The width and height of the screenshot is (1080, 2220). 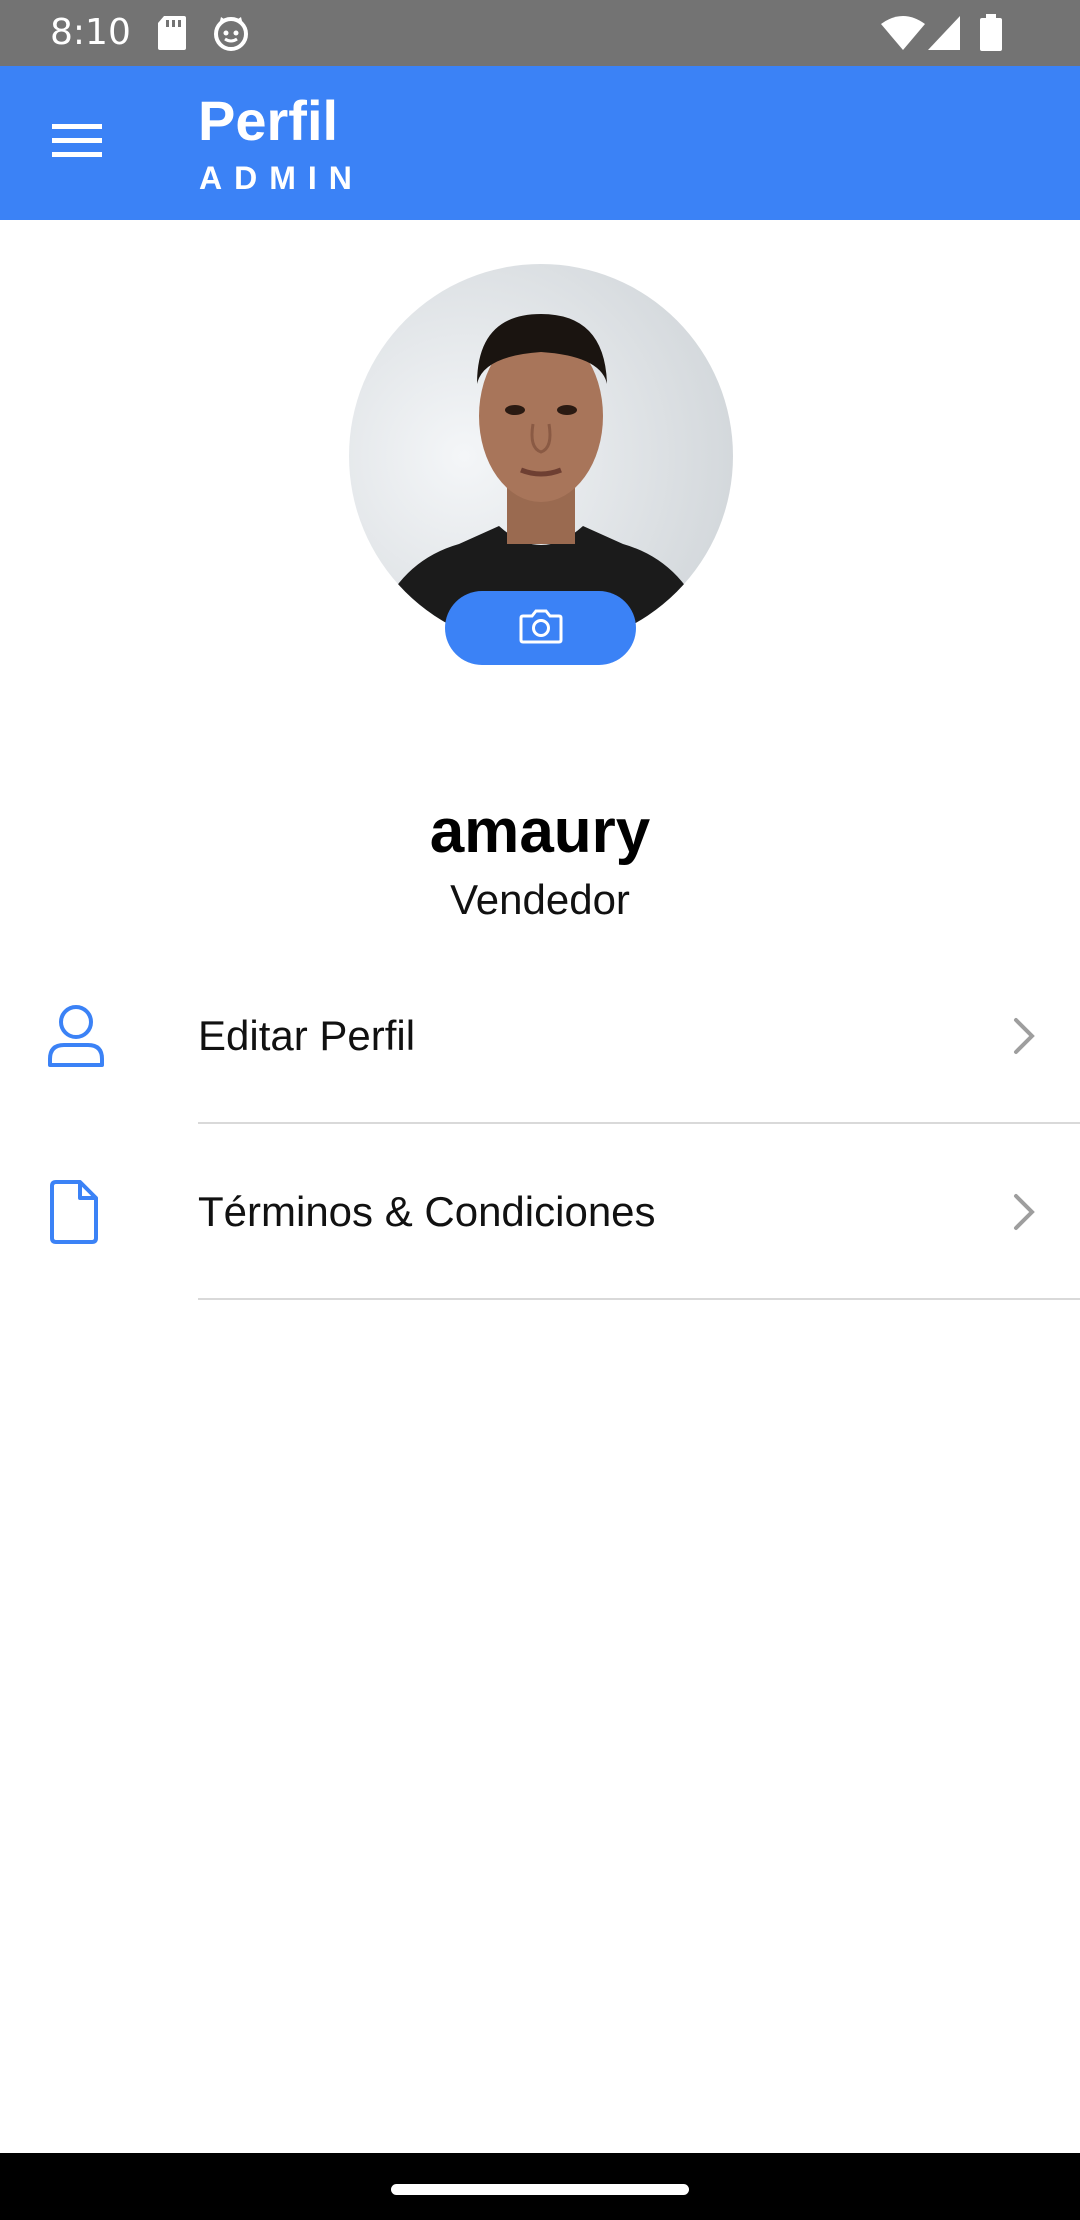 What do you see at coordinates (540, 899) in the screenshot?
I see `profile-role: Vendedor` at bounding box center [540, 899].